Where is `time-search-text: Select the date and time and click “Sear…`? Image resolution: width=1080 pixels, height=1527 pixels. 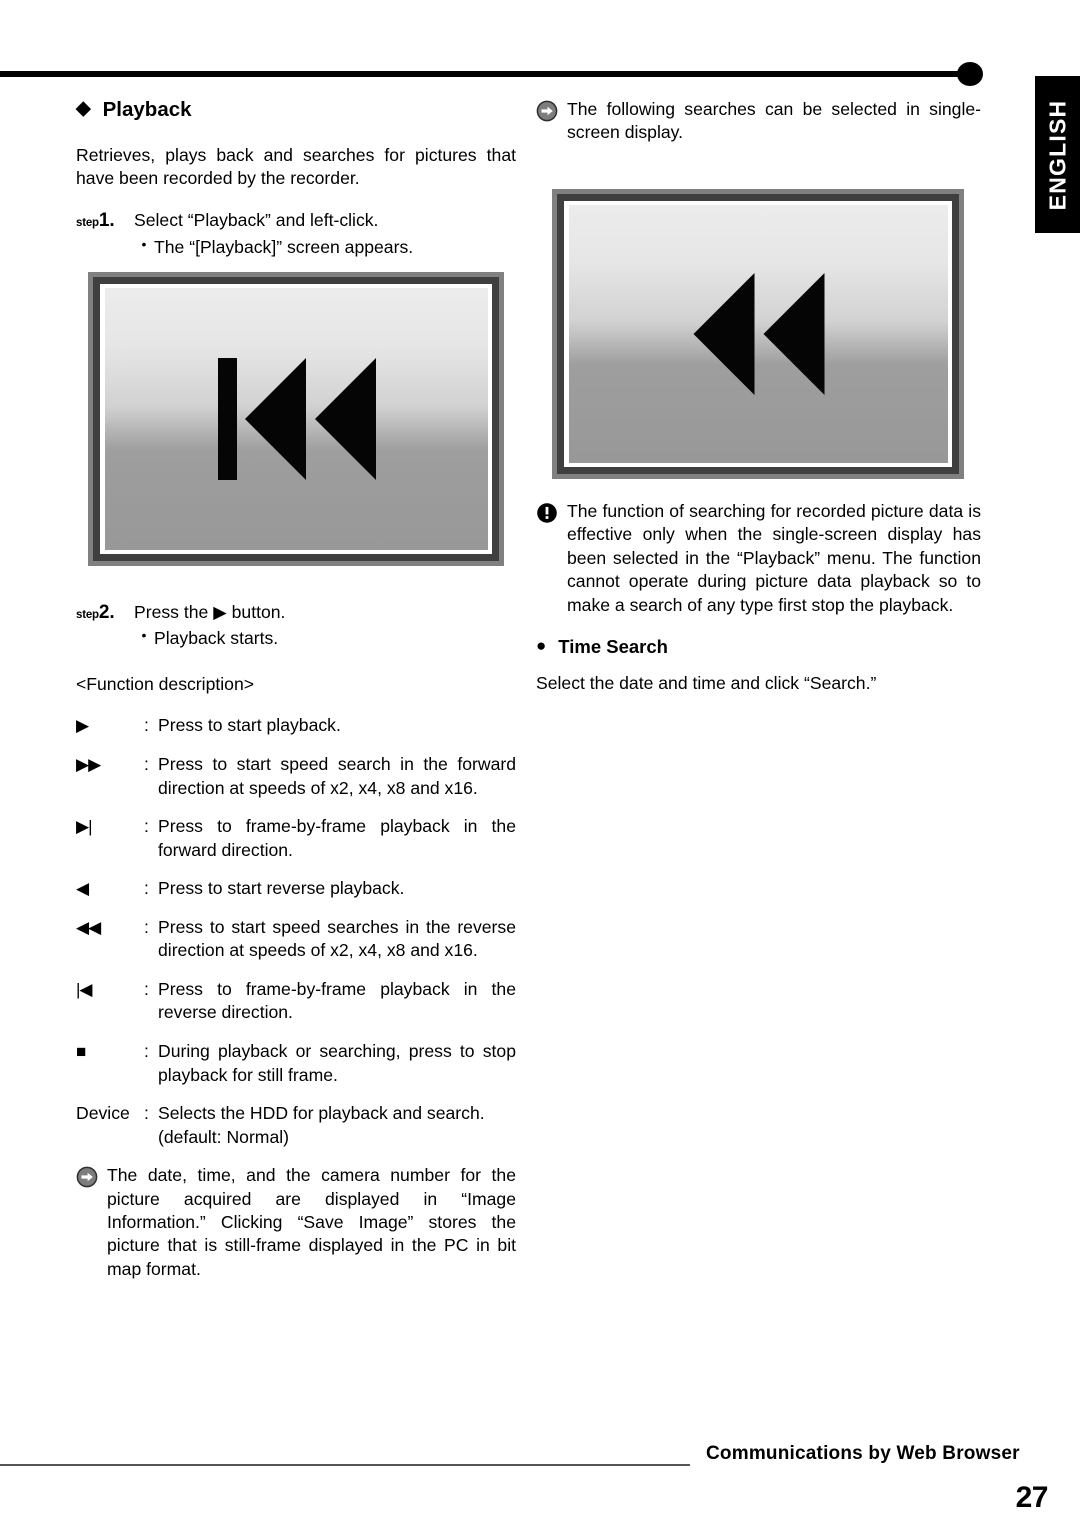
time-search-text: Select the date and time and click “Sear… is located at coordinates (706, 683).